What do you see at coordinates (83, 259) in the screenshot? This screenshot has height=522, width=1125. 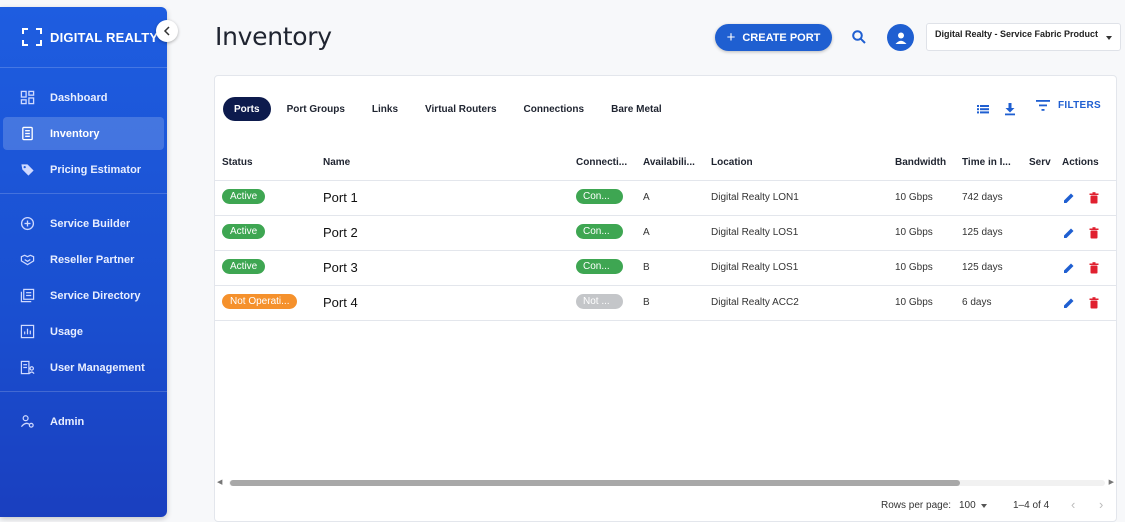 I see `sidebar-item-reseller-partner: Reseller Partner` at bounding box center [83, 259].